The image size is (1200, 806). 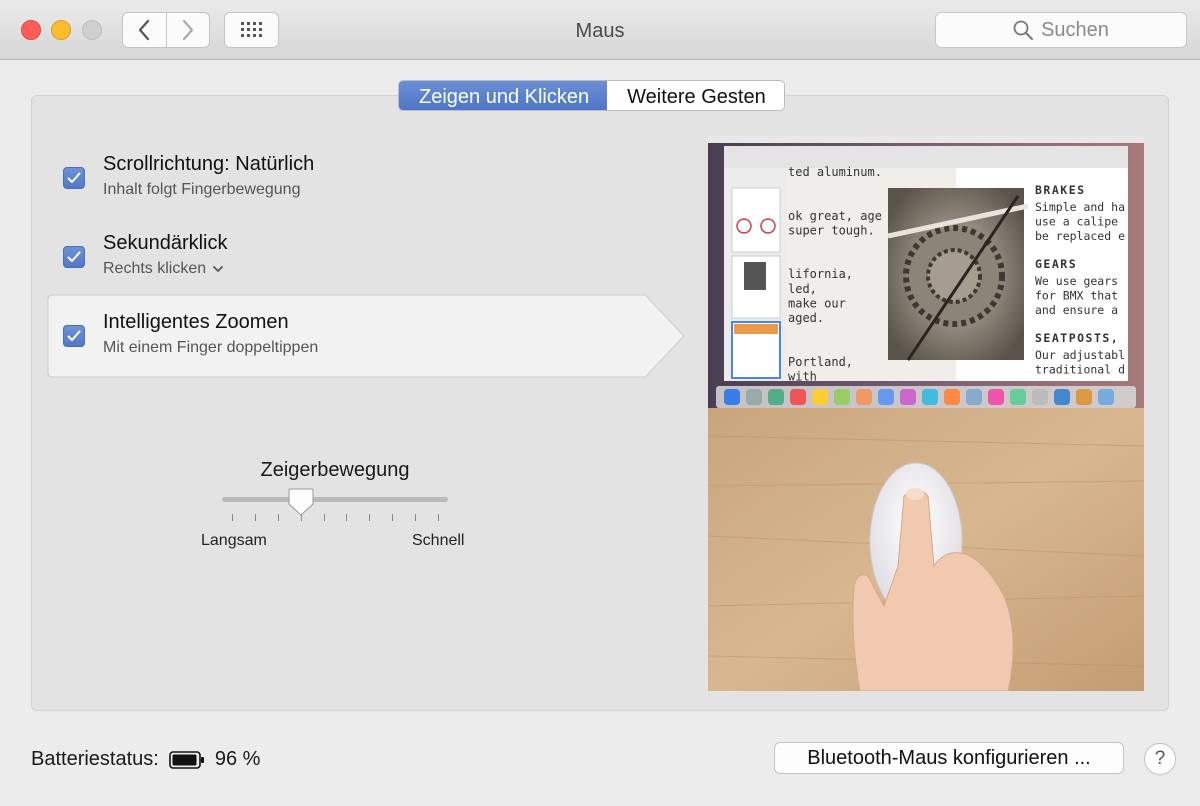 I want to click on tab-bar: Zeigen und Klicken Weitere Gesten, so click(x=591, y=95).